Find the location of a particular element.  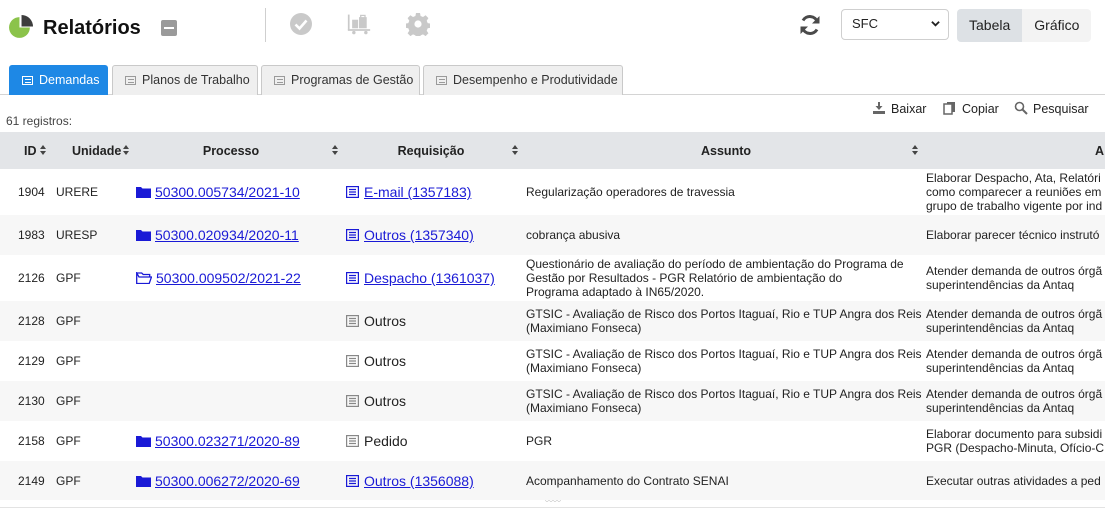

tab-programas-de-gestao: Programas de Gestão is located at coordinates (340, 80).